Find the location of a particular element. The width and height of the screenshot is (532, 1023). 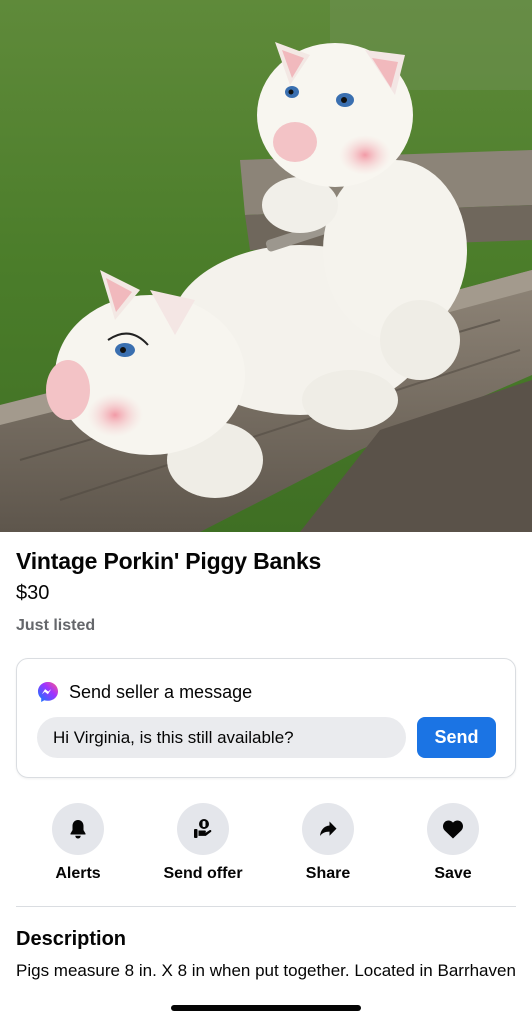

share-arrow-icon is located at coordinates (328, 828).